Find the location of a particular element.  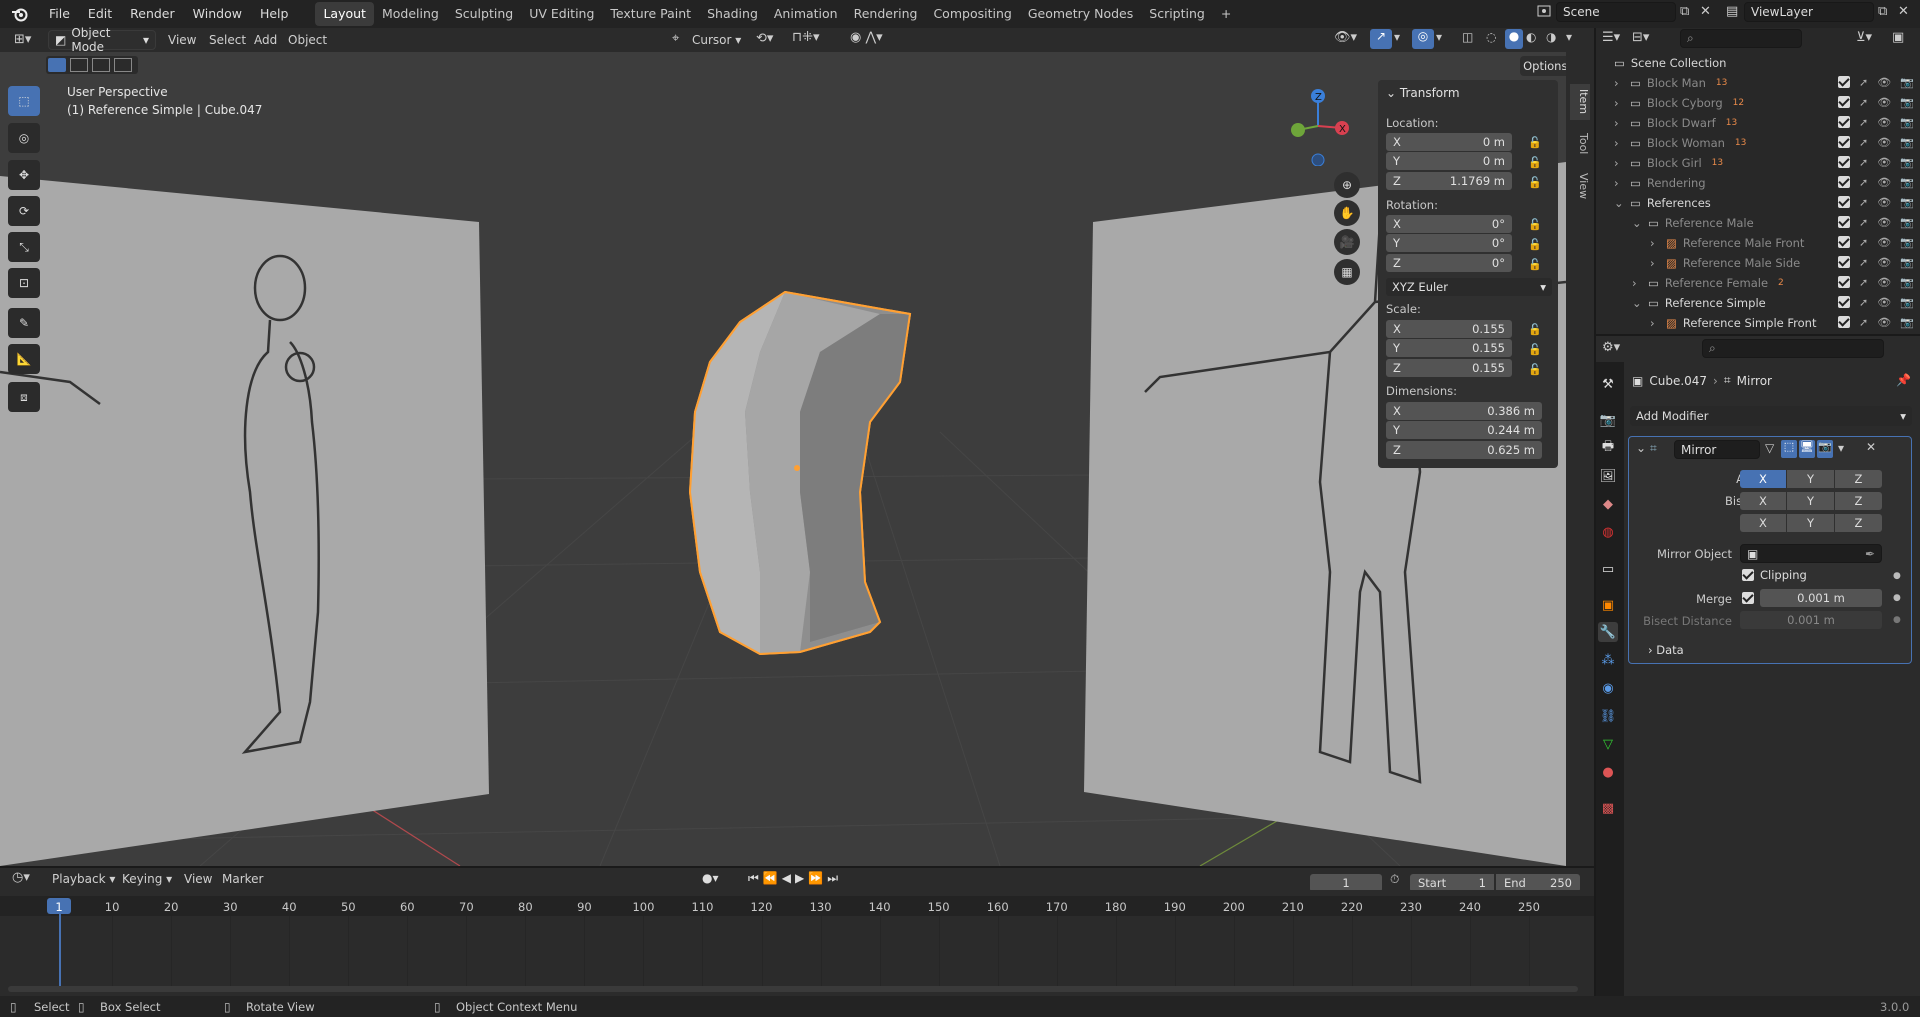

gizmo-dropdown-icon: ▾ is located at coordinates (1397, 37).